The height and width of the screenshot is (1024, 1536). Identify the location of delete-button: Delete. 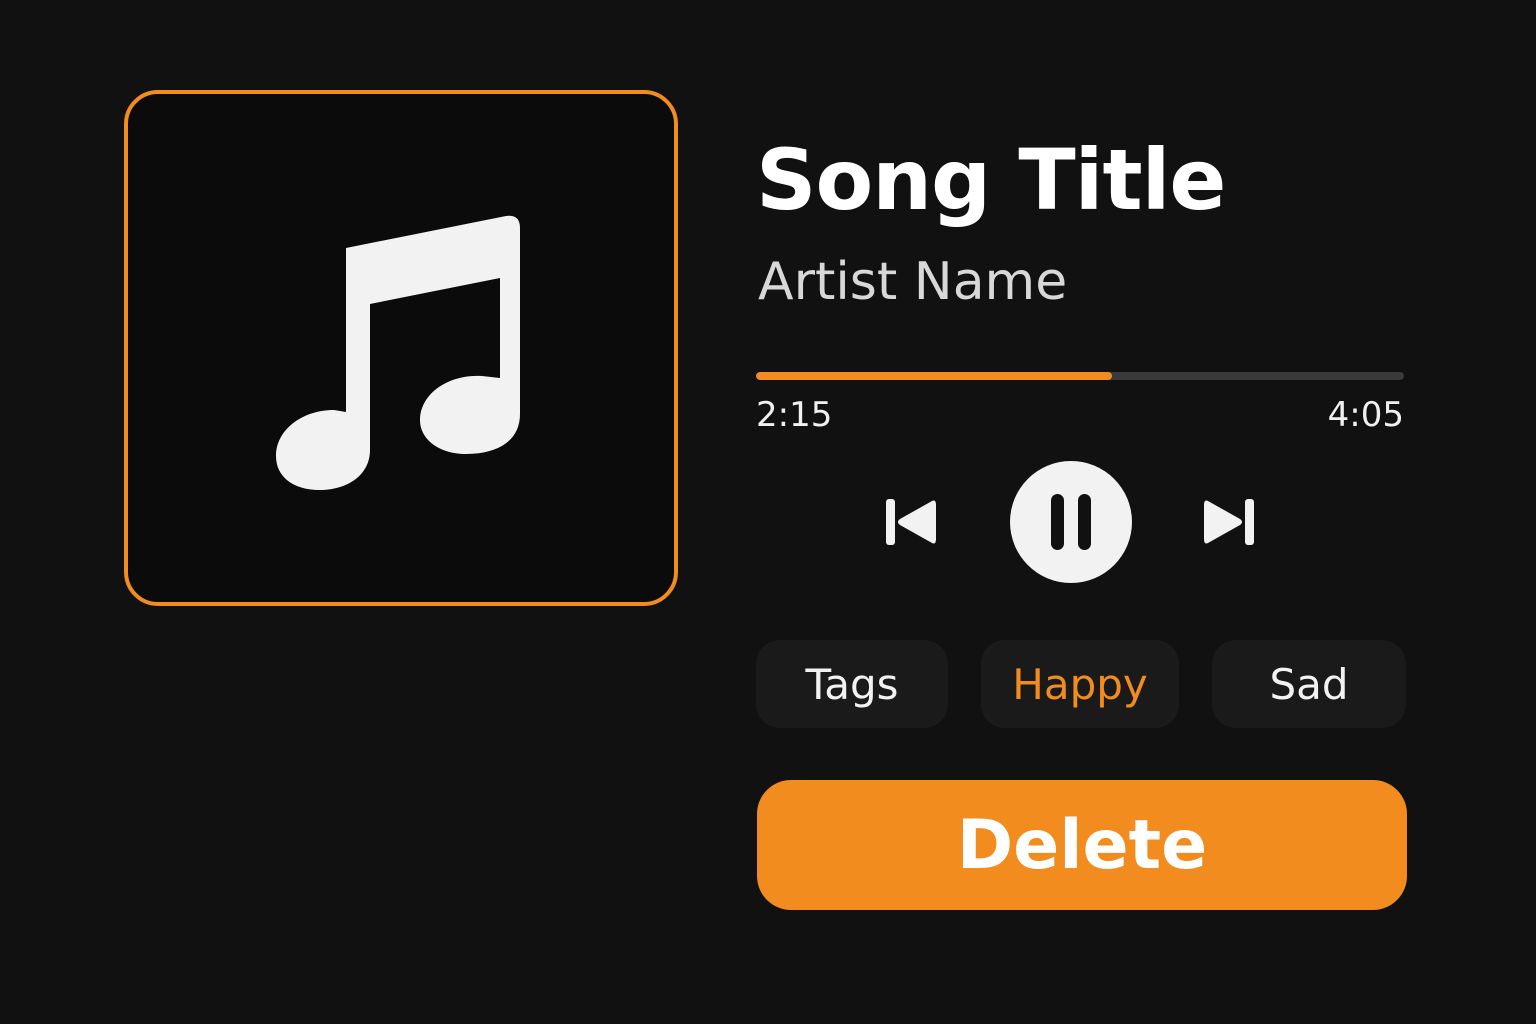
(1082, 845).